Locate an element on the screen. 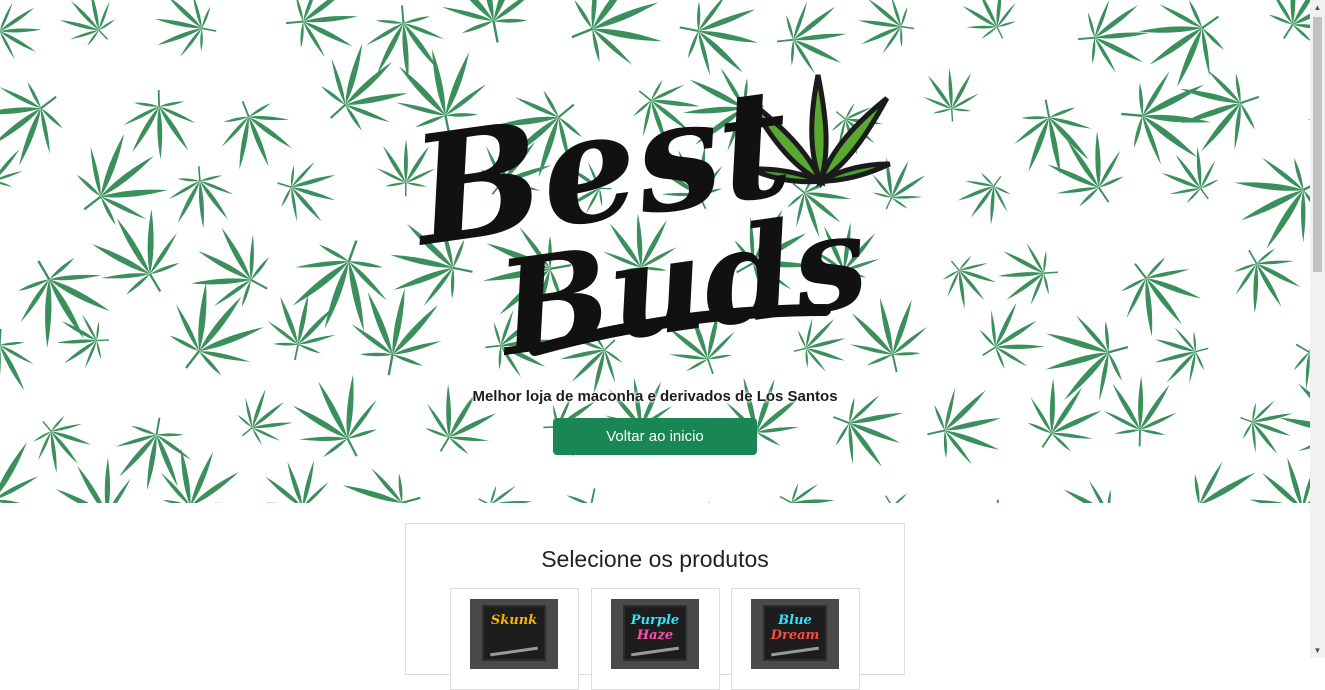  product-card-purple-haze: Purple Haze is located at coordinates (655, 639).